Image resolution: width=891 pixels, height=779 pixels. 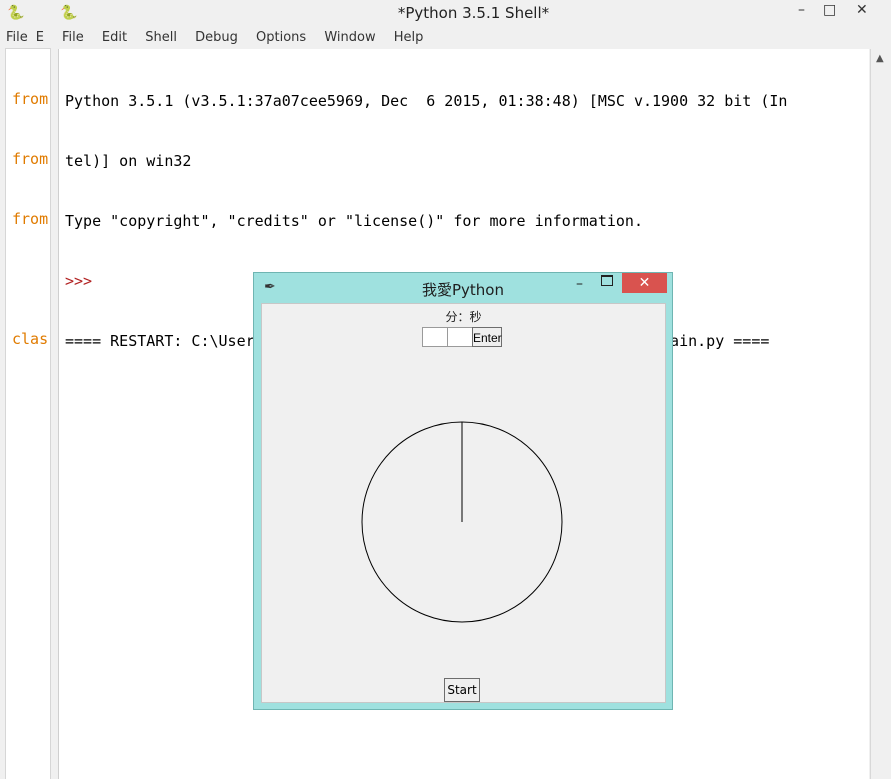 I want to click on tk-close-button: ✕, so click(x=644, y=283).